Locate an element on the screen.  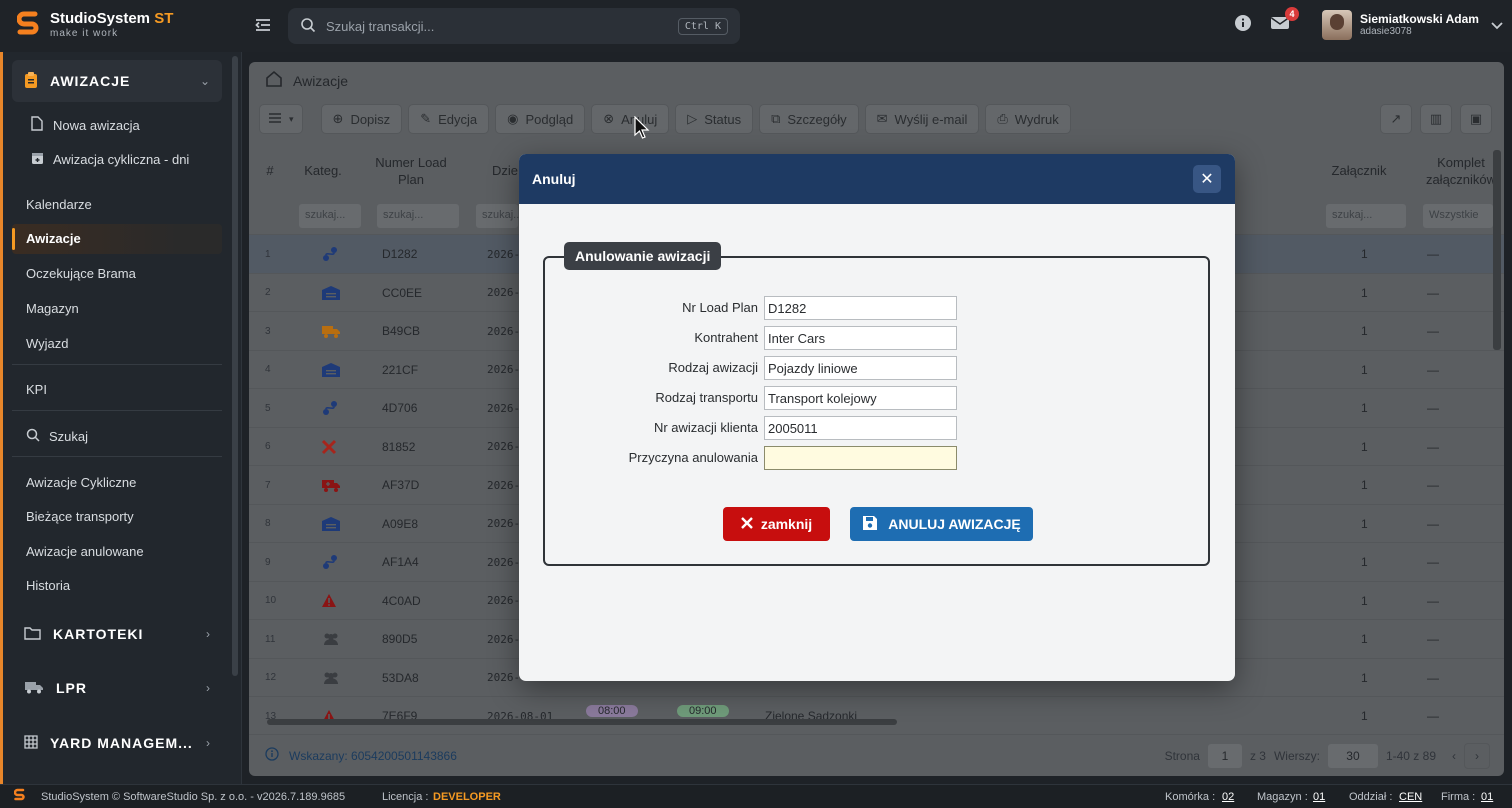
page-input: 1 is located at coordinates (1224, 755).